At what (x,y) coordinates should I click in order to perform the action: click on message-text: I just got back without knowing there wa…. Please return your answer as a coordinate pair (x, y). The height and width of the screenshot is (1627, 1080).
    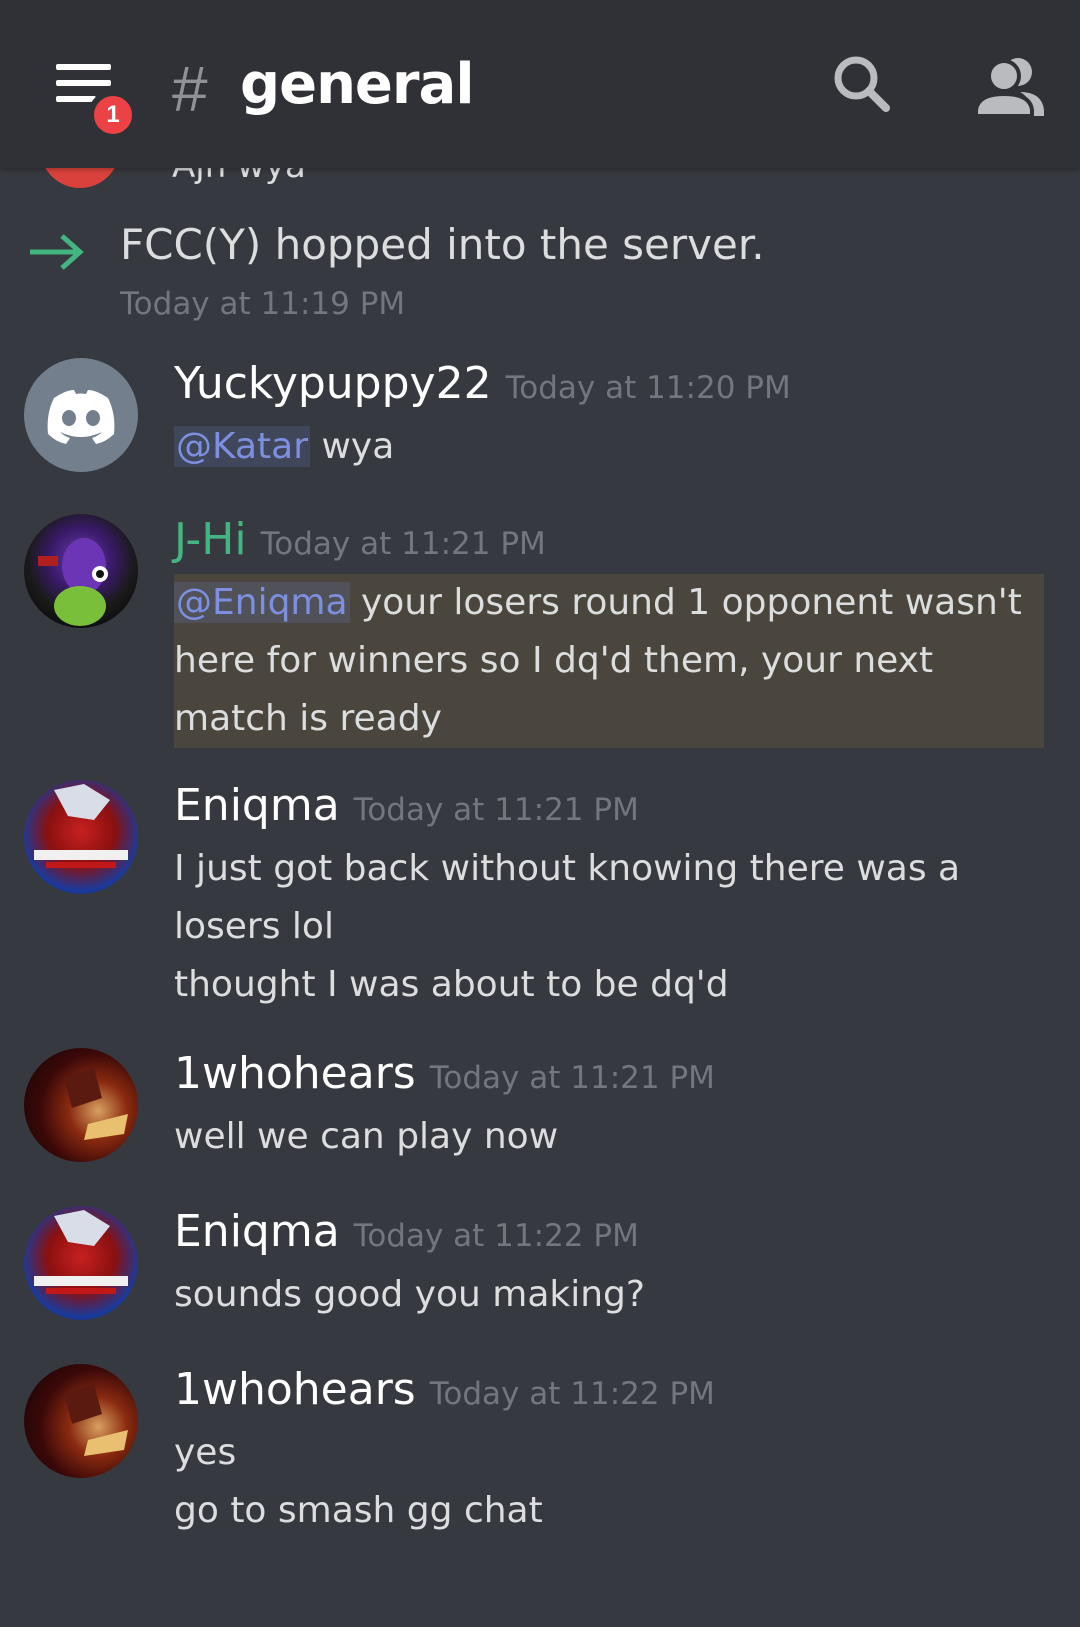
    Looking at the image, I should click on (567, 897).